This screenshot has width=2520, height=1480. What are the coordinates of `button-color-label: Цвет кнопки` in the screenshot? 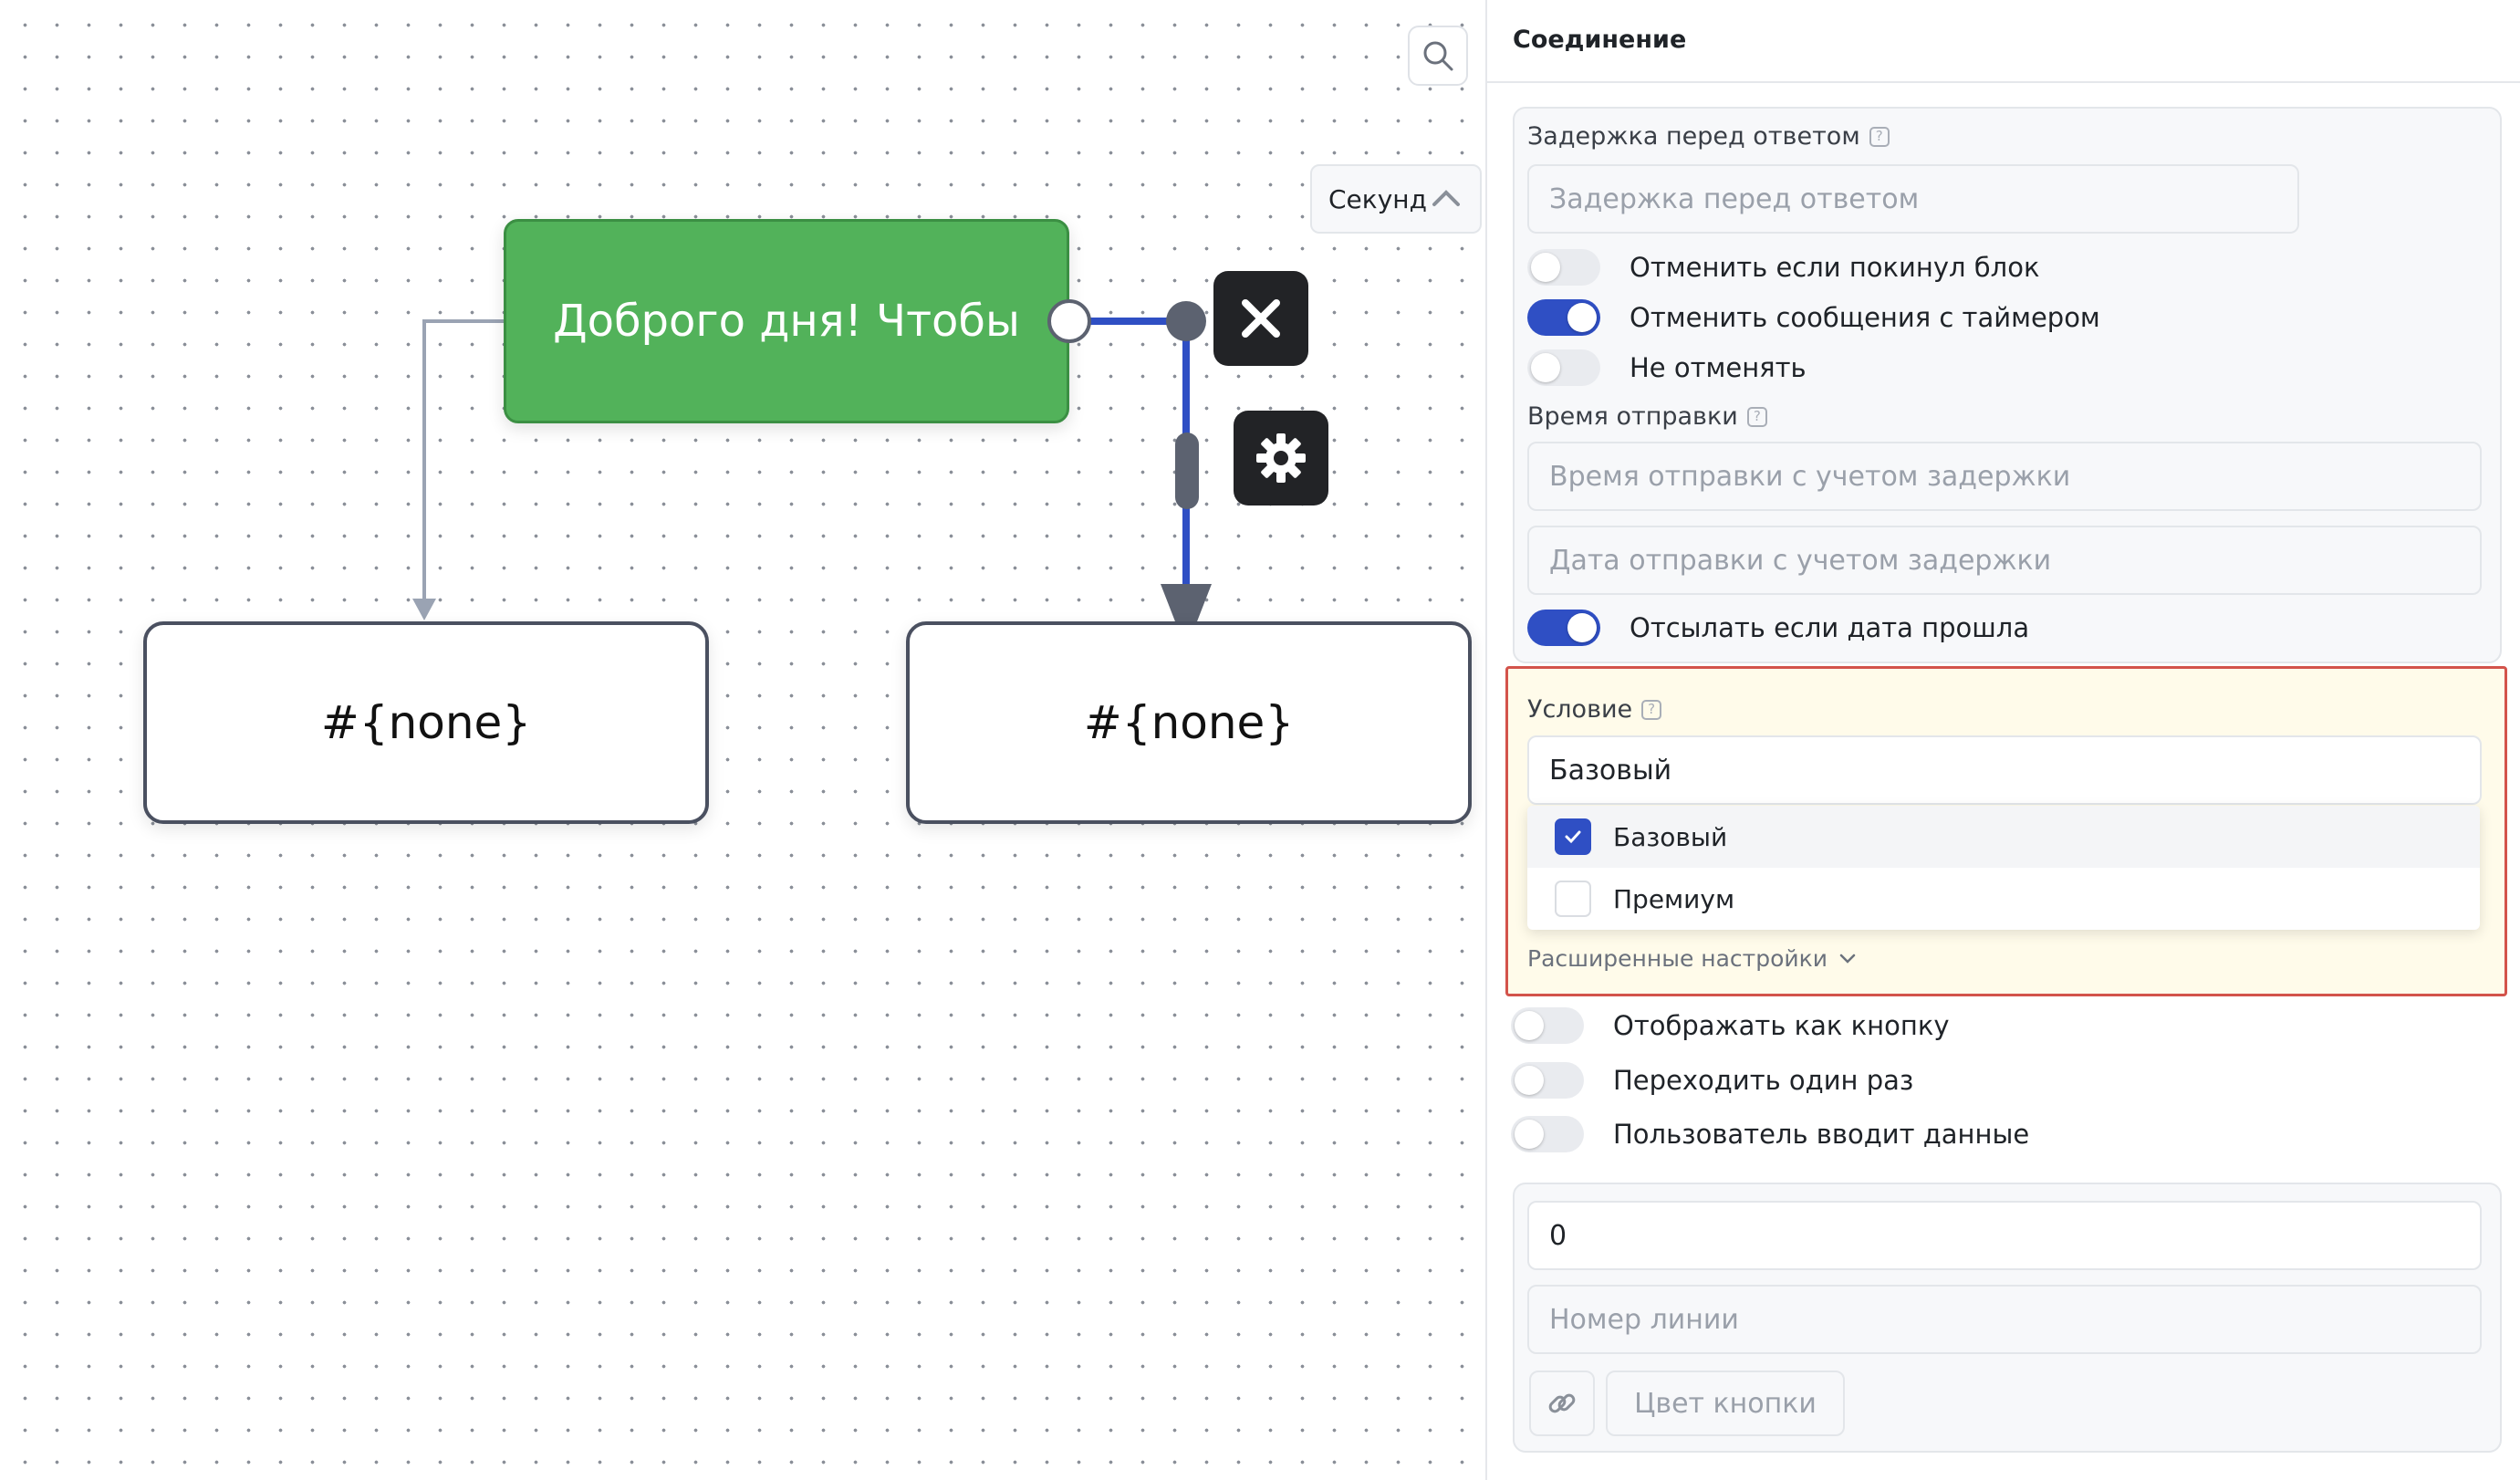 It's located at (1726, 1403).